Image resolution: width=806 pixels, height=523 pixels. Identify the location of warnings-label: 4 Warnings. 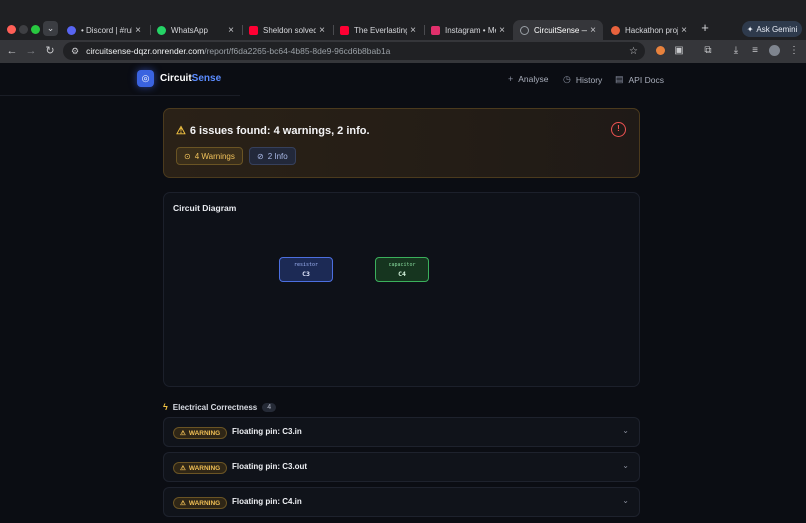
(214, 156).